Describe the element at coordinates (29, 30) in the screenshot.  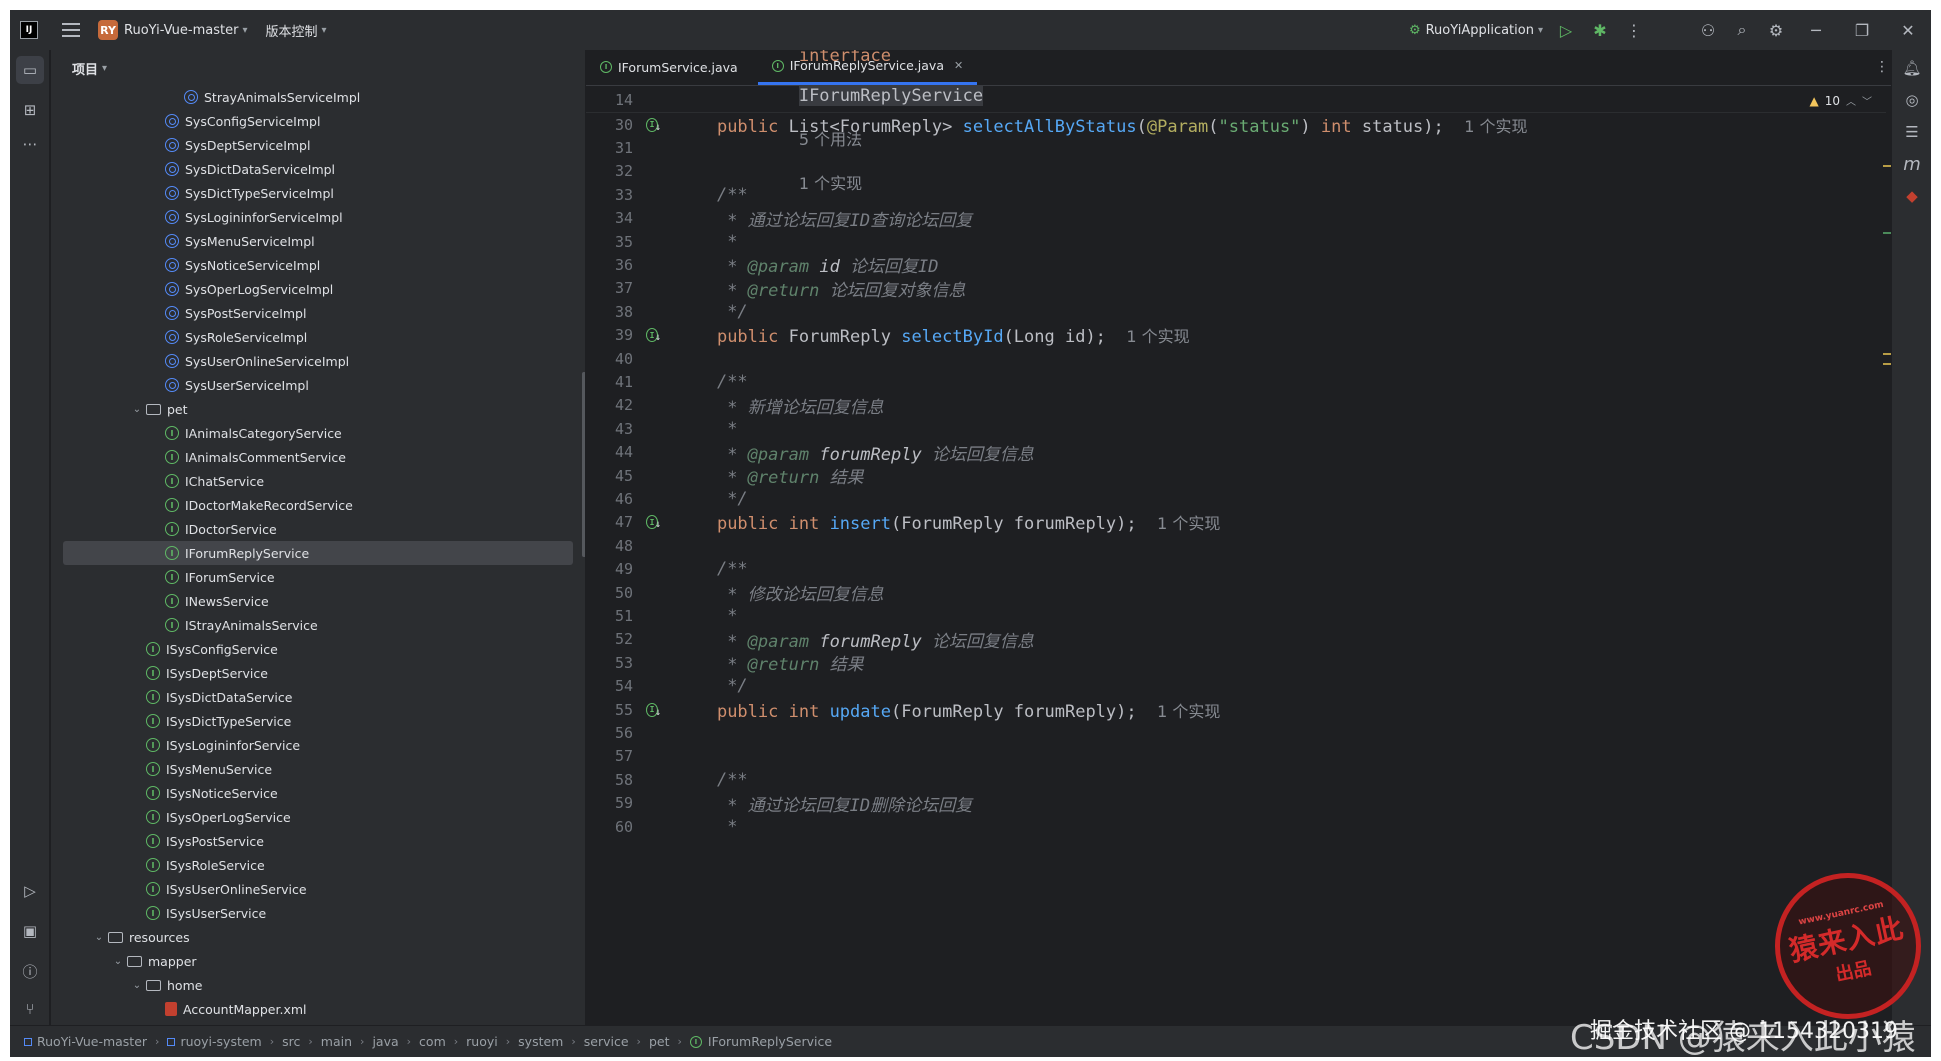
I see `intellij-logo-icon: IJ` at that location.